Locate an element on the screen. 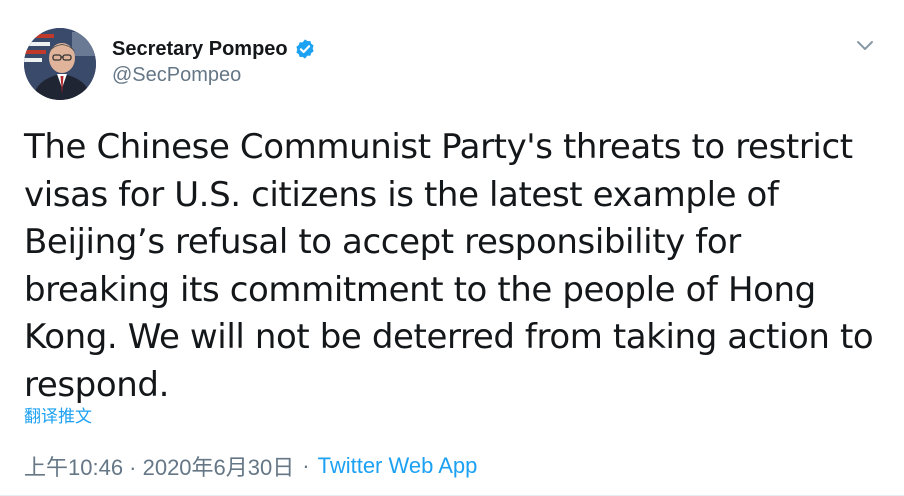 The height and width of the screenshot is (496, 904). tweet-timestamp: 上午10:46 · 2020年6月30日 is located at coordinates (159, 466).